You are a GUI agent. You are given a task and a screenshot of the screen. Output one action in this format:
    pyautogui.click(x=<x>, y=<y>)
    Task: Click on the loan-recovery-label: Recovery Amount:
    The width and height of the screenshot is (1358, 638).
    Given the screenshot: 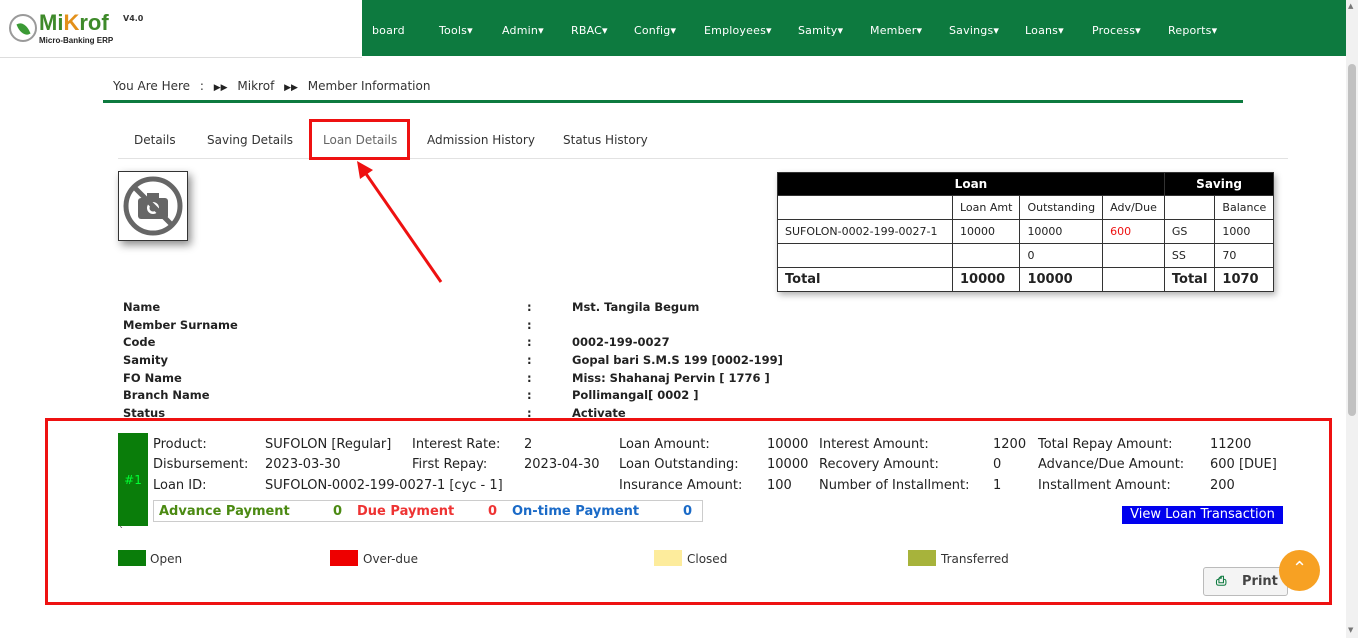 What is the action you would take?
    pyautogui.click(x=879, y=464)
    